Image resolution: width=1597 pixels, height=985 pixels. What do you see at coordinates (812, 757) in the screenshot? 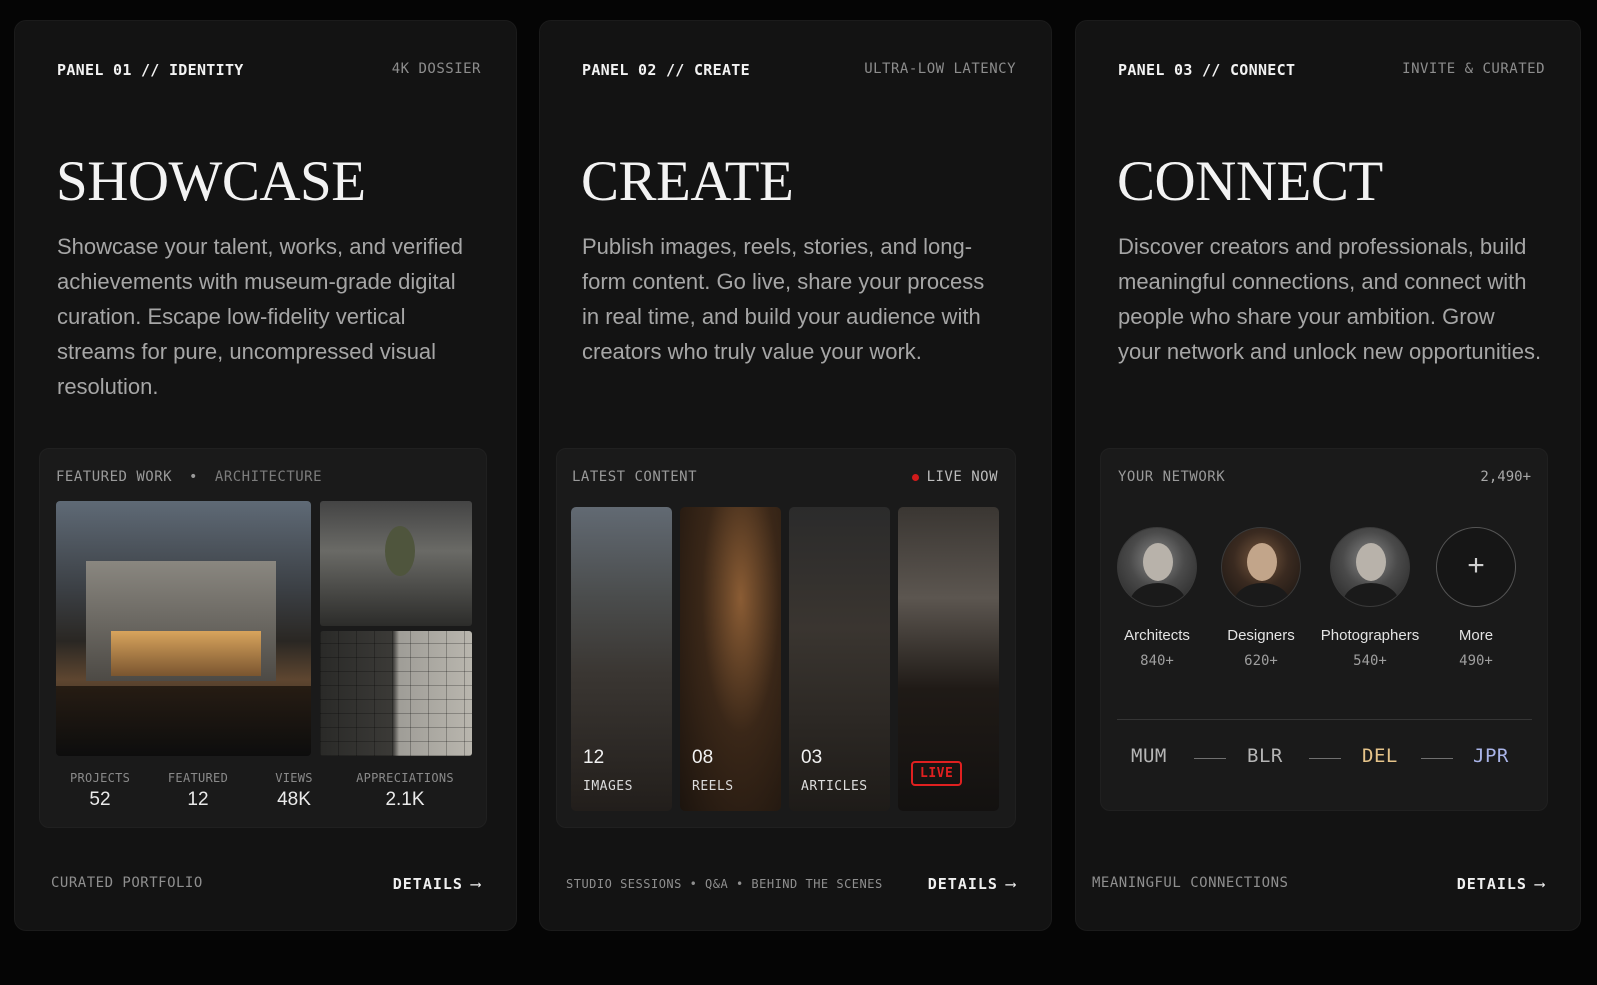
I see `tile-count: 03` at bounding box center [812, 757].